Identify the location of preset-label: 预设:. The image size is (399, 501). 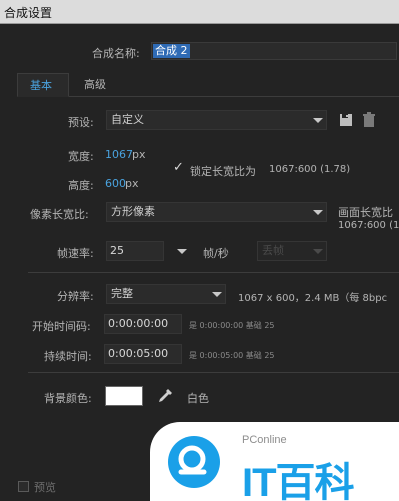
(81, 122).